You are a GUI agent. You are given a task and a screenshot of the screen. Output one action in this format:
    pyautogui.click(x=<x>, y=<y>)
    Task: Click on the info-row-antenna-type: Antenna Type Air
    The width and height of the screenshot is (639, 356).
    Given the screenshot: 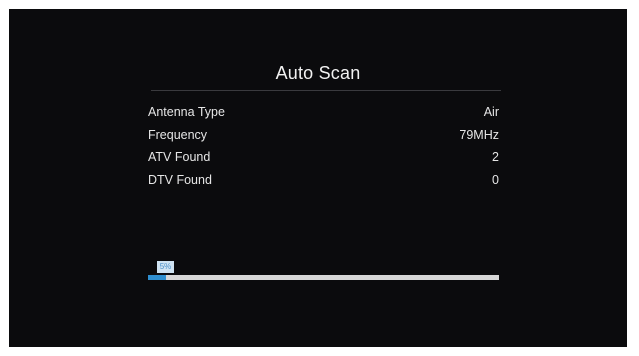 What is the action you would take?
    pyautogui.click(x=323, y=115)
    